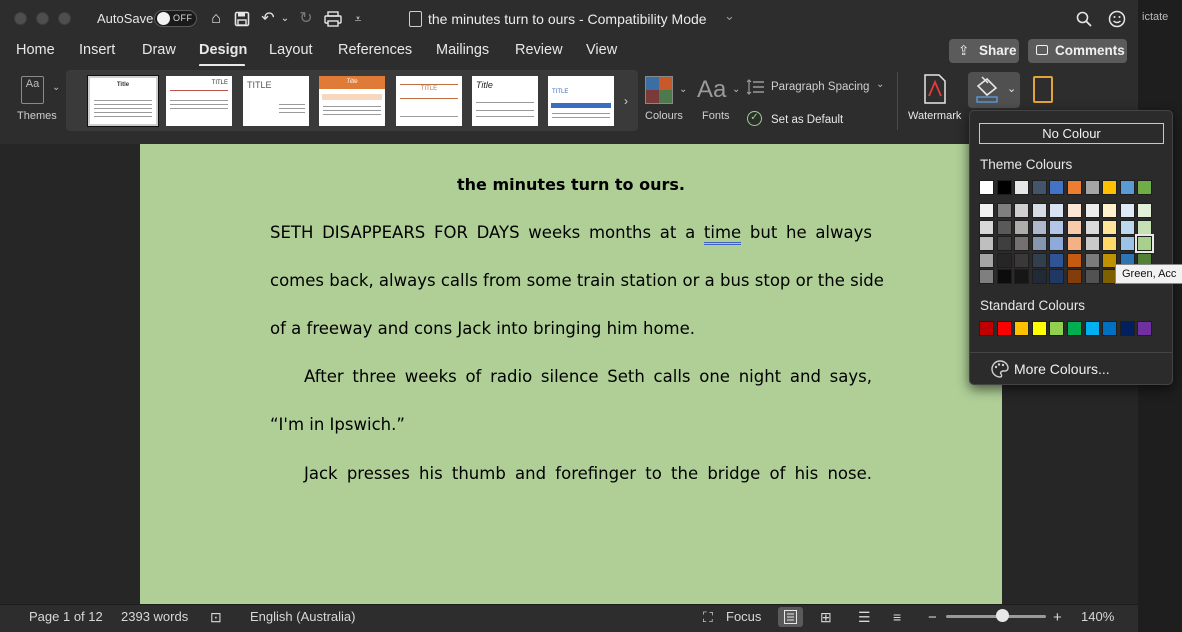 Image resolution: width=1182 pixels, height=632 pixels. I want to click on tab-review: Review, so click(539, 50).